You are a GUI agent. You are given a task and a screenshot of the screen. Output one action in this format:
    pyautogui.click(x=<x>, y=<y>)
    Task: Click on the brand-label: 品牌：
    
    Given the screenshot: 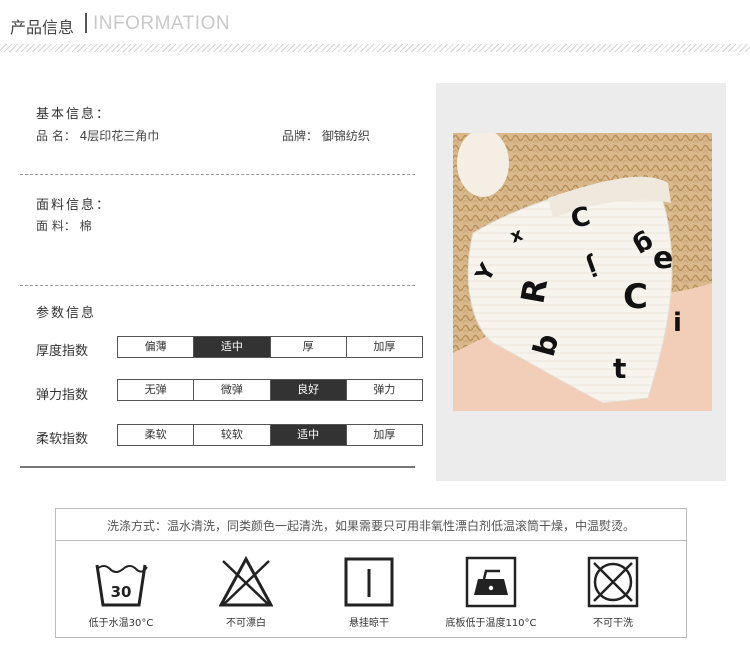 What is the action you would take?
    pyautogui.click(x=300, y=136)
    